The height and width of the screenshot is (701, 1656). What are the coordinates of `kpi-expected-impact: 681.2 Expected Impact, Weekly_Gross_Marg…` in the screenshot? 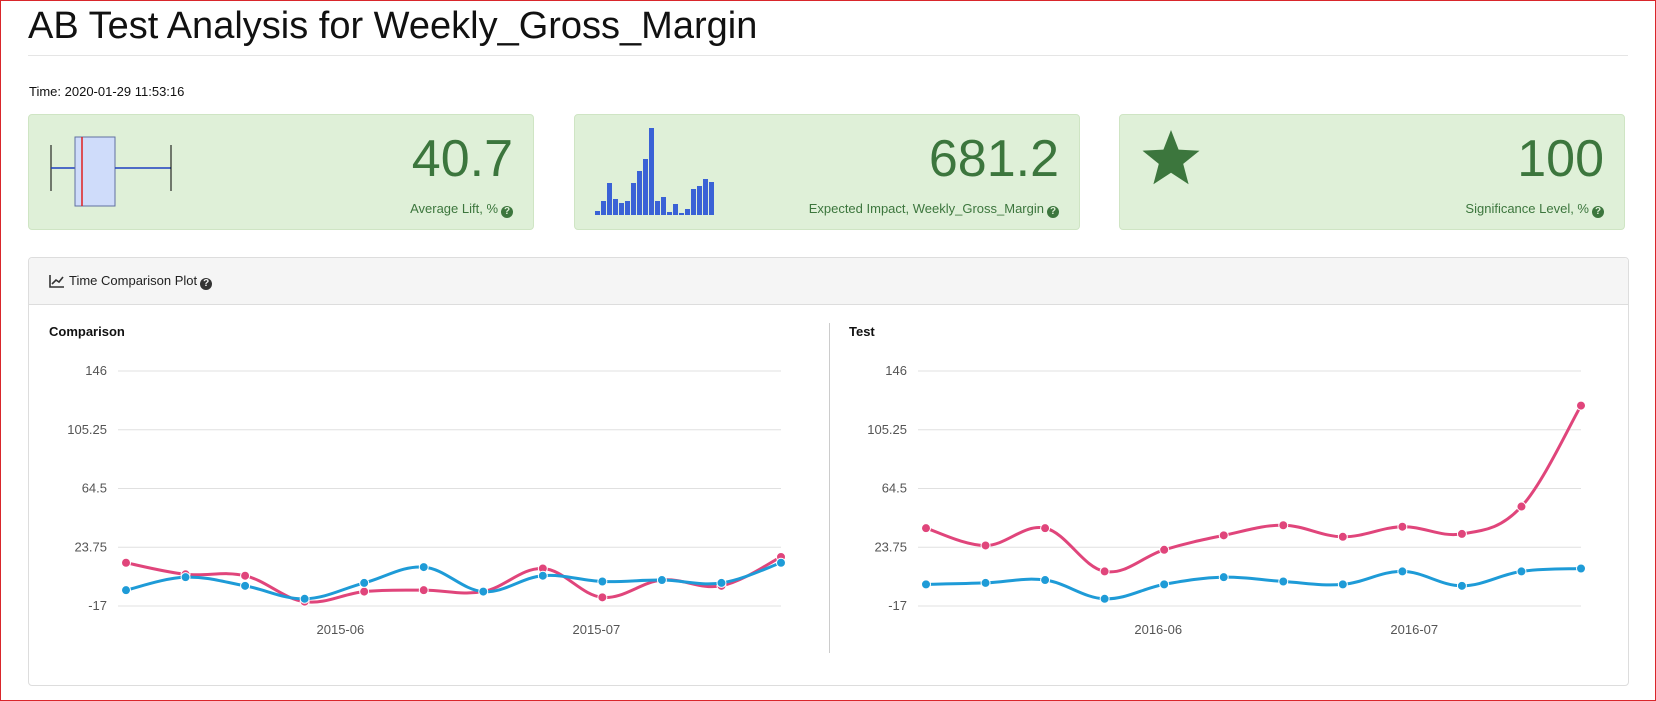 It's located at (827, 172).